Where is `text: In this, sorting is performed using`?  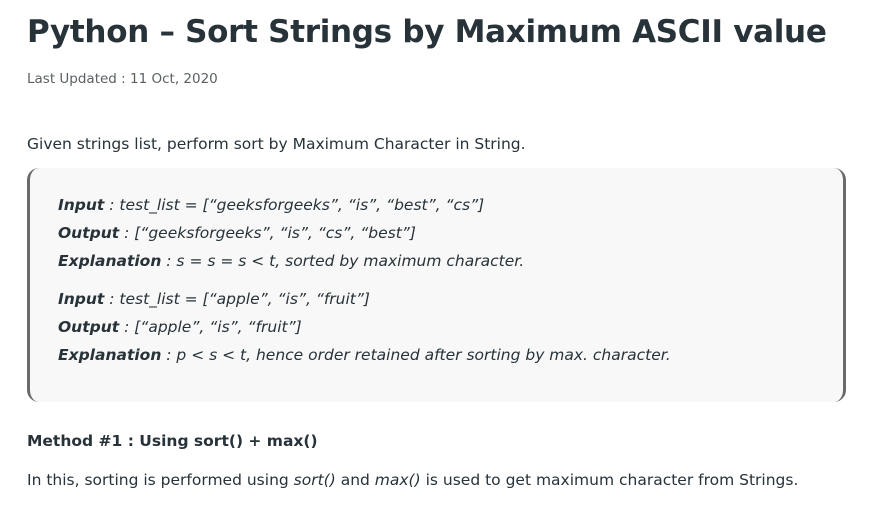
text: In this, sorting is performed using is located at coordinates (160, 480).